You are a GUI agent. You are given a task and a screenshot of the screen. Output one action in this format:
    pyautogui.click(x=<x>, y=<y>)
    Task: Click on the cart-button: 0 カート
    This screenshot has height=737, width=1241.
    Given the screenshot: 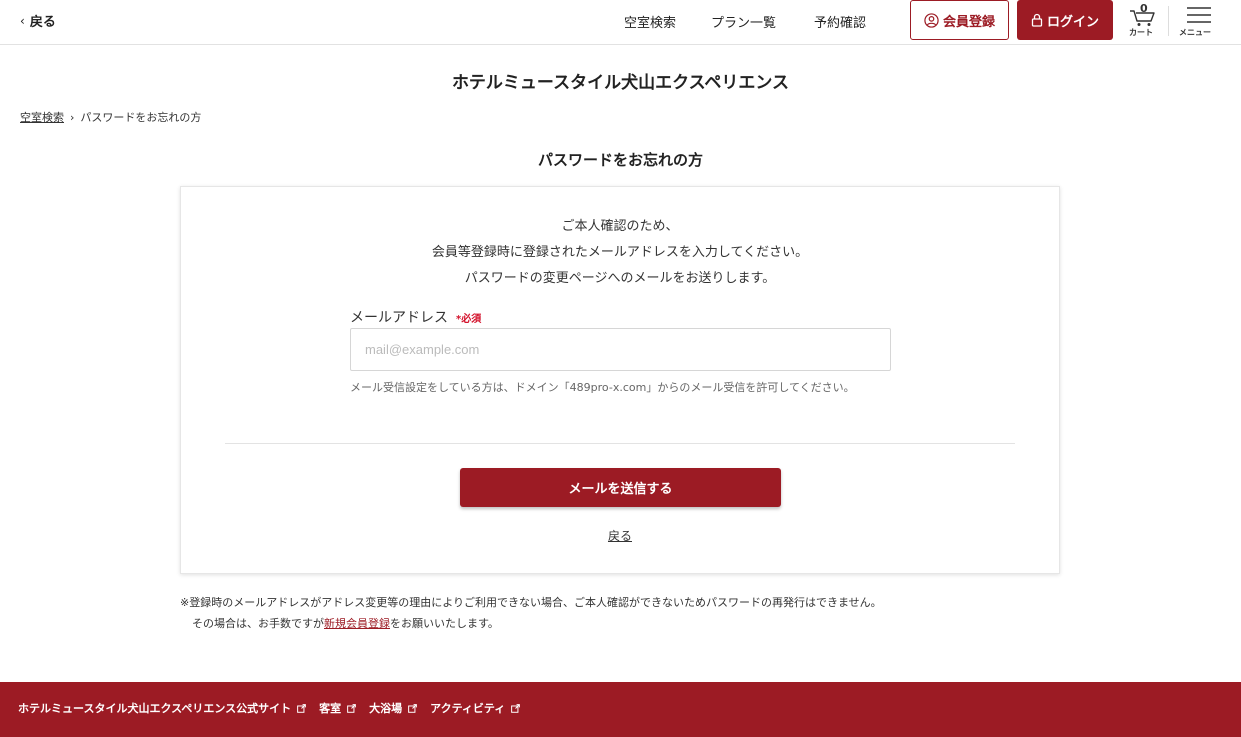 What is the action you would take?
    pyautogui.click(x=1144, y=21)
    